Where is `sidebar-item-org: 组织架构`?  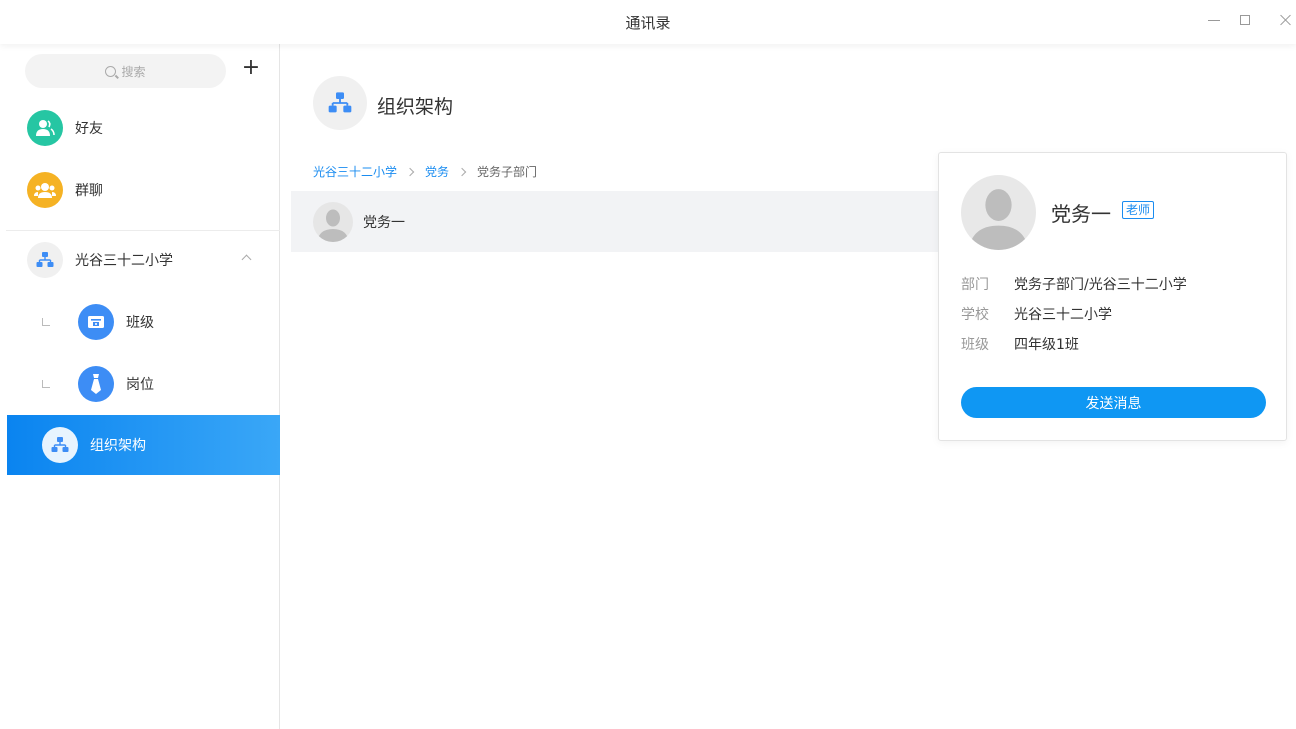
sidebar-item-org: 组织架构 is located at coordinates (143, 445).